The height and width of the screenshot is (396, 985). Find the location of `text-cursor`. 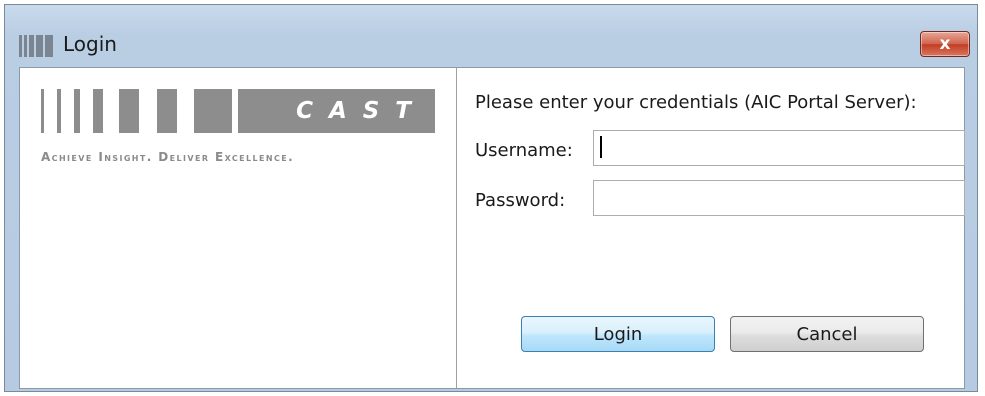

text-cursor is located at coordinates (601, 147).